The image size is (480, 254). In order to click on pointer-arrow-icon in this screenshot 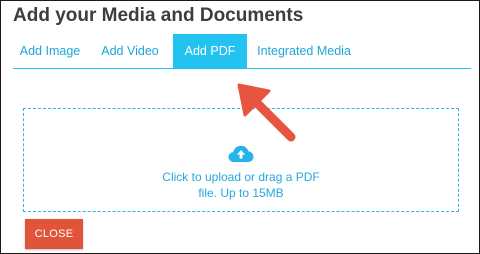, I will do `click(266, 112)`.